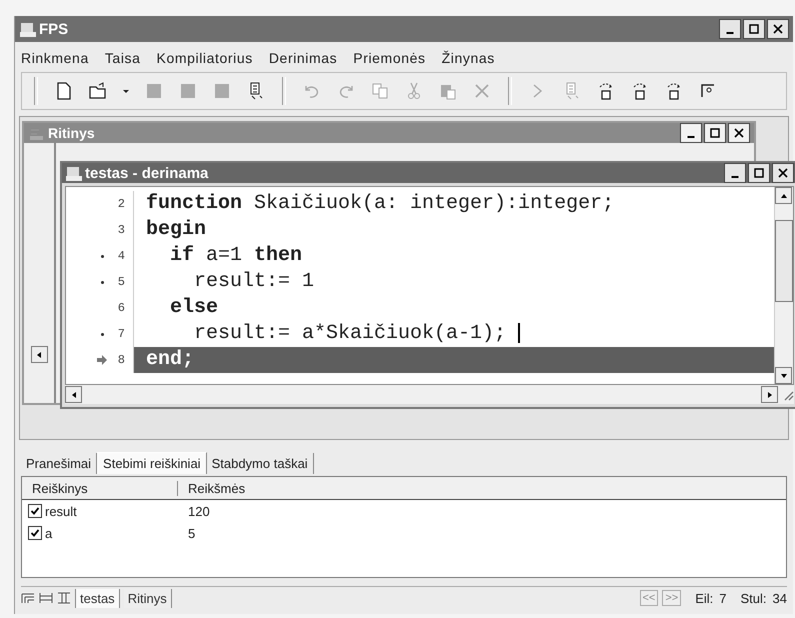 Image resolution: width=795 pixels, height=618 pixels. What do you see at coordinates (236, 256) in the screenshot?
I see `code-line: if a=1 then` at bounding box center [236, 256].